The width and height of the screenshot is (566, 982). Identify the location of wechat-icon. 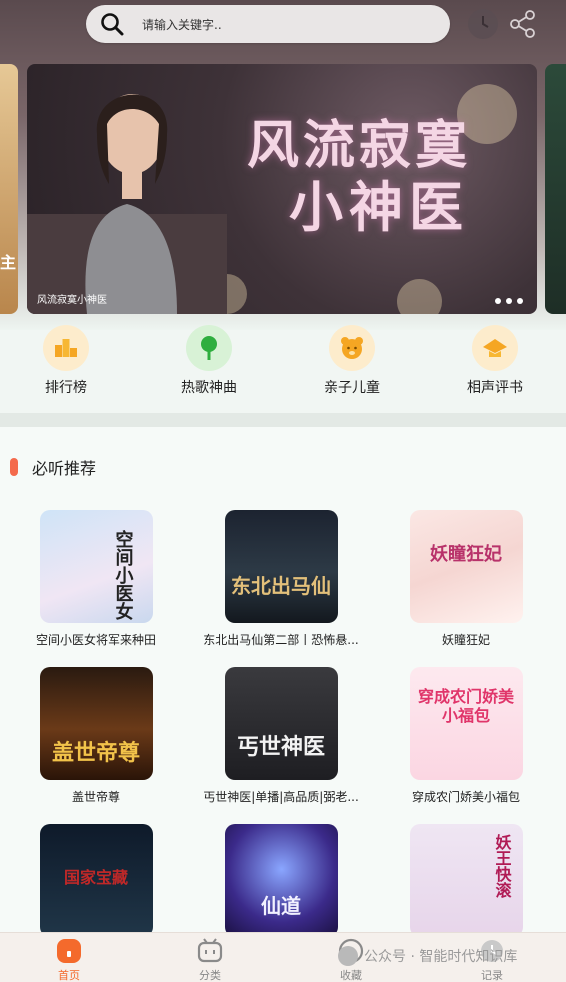
(348, 956).